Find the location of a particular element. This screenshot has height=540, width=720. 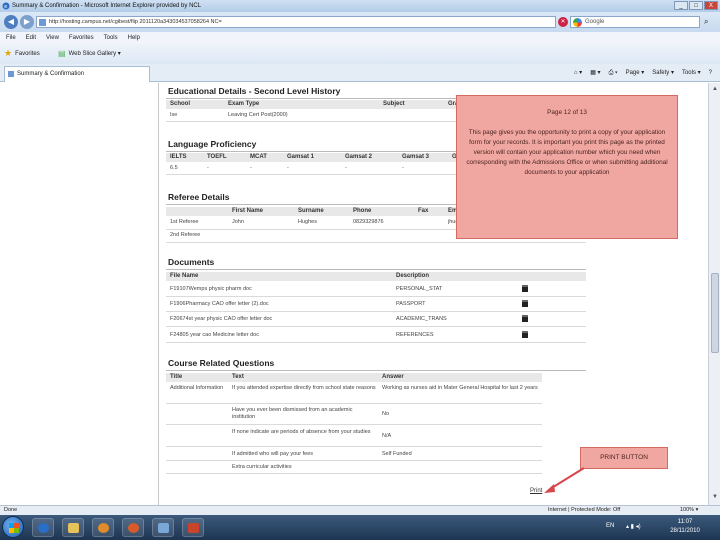

search-input: Google is located at coordinates (635, 22).